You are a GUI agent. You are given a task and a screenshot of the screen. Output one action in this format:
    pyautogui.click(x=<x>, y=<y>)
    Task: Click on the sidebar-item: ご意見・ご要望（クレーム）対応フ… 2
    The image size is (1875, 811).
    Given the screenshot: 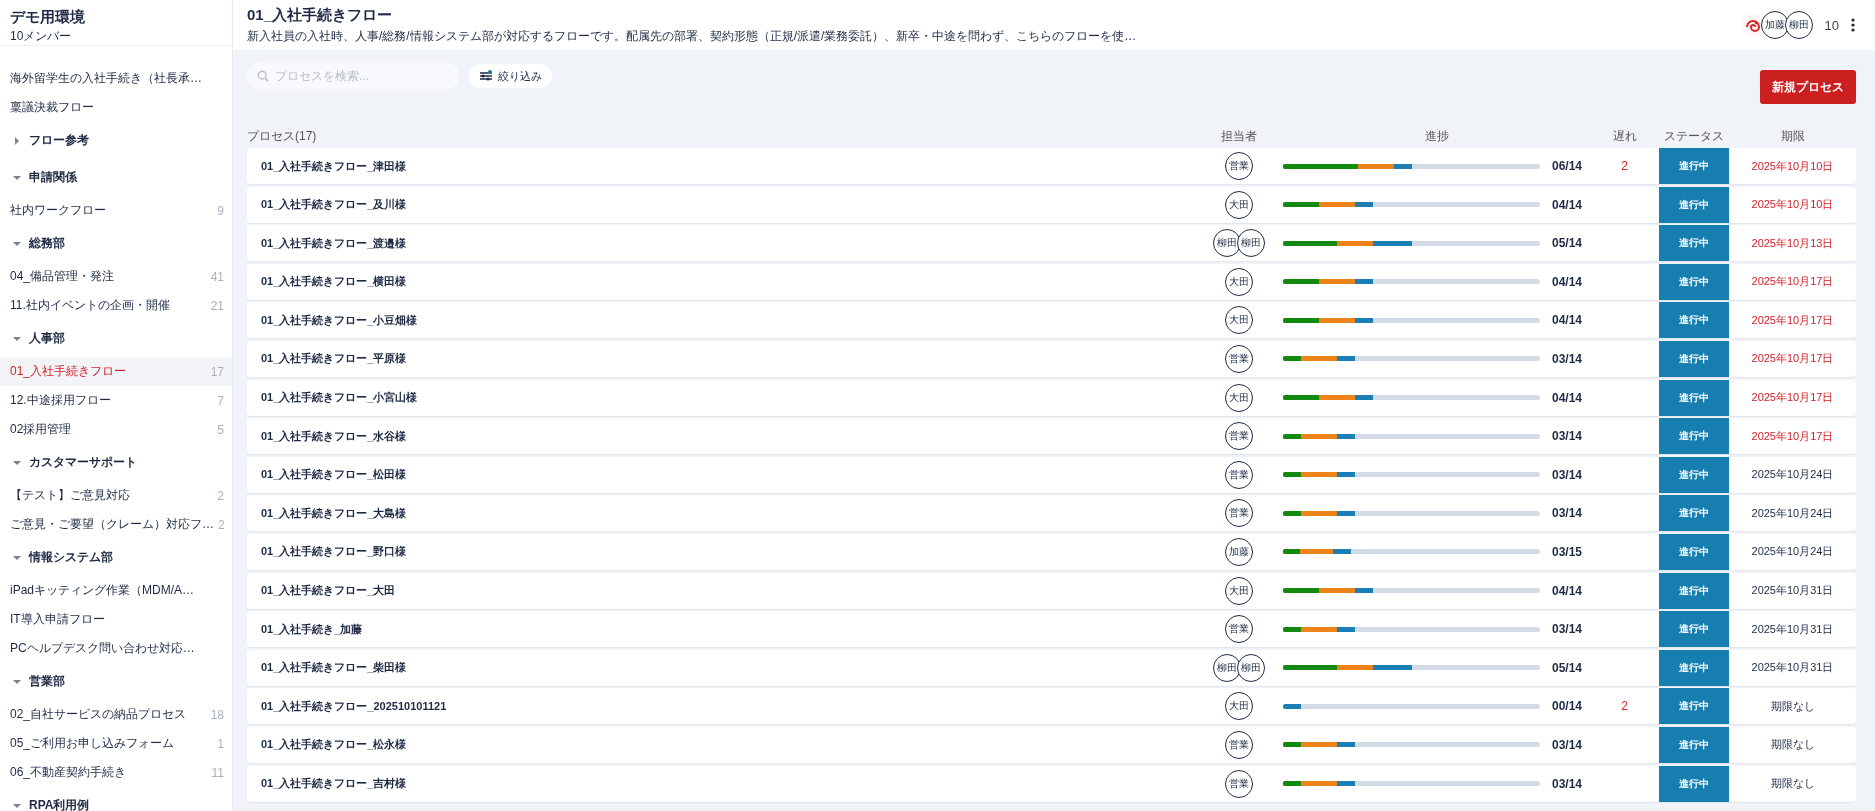 What is the action you would take?
    pyautogui.click(x=116, y=524)
    